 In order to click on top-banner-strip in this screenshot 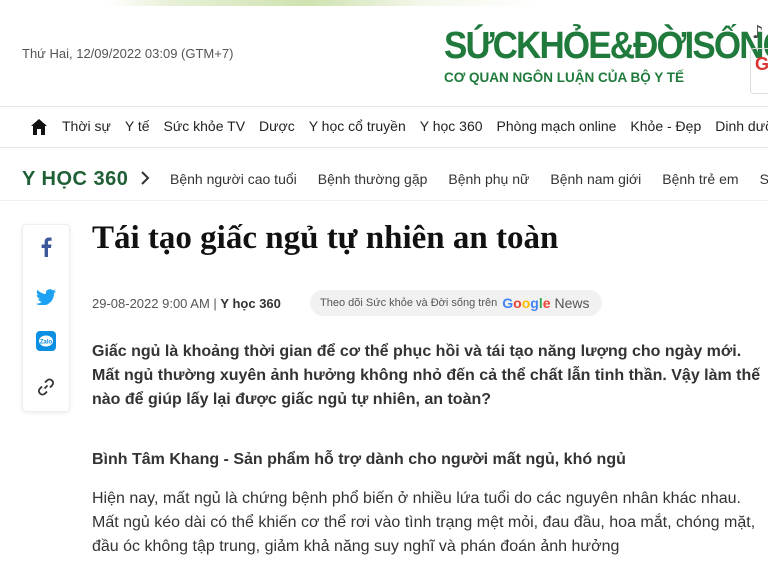, I will do `click(384, 3)`.